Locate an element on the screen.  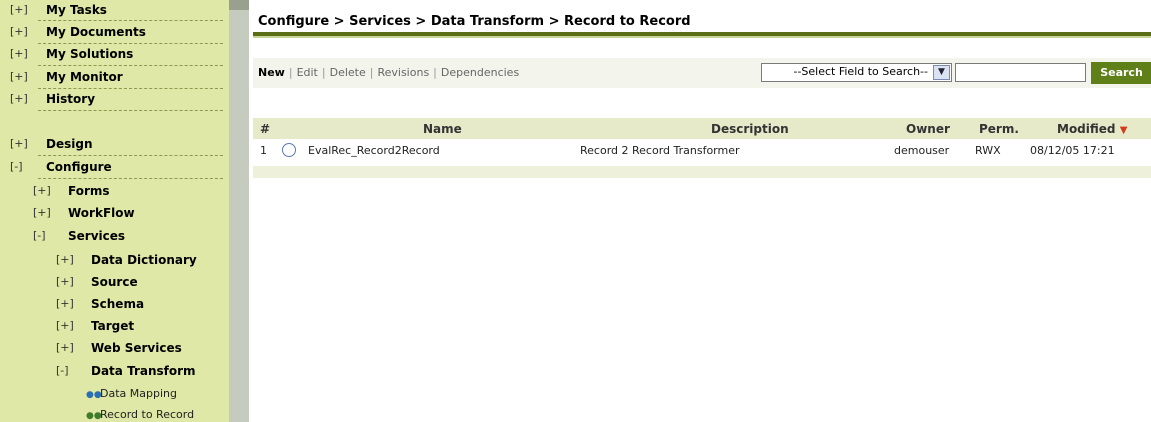
nav-label: Web Services is located at coordinates (136, 348).